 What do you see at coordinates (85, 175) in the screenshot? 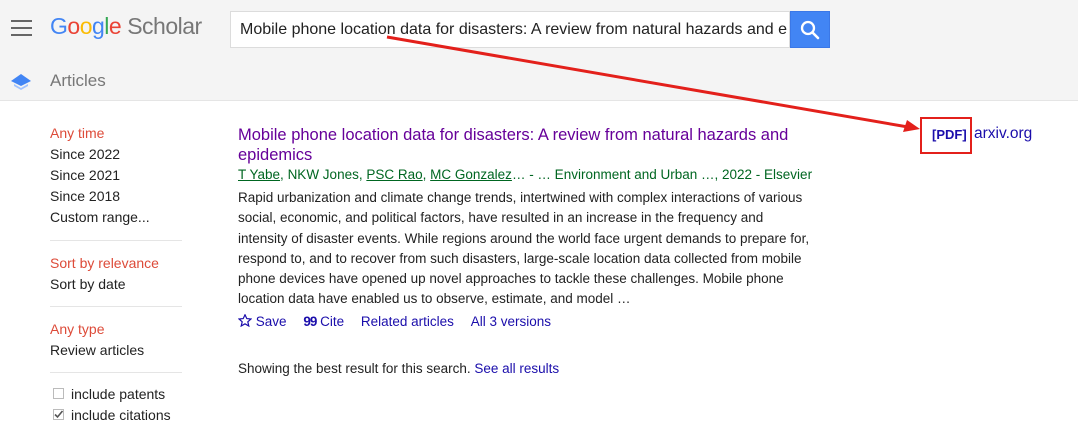
I see `filter-since-2021: Since 2021` at bounding box center [85, 175].